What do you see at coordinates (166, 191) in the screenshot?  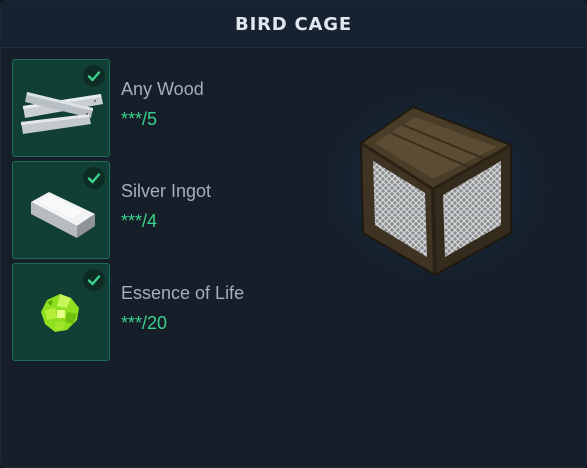 I see `requirement-name: Silver Ingot` at bounding box center [166, 191].